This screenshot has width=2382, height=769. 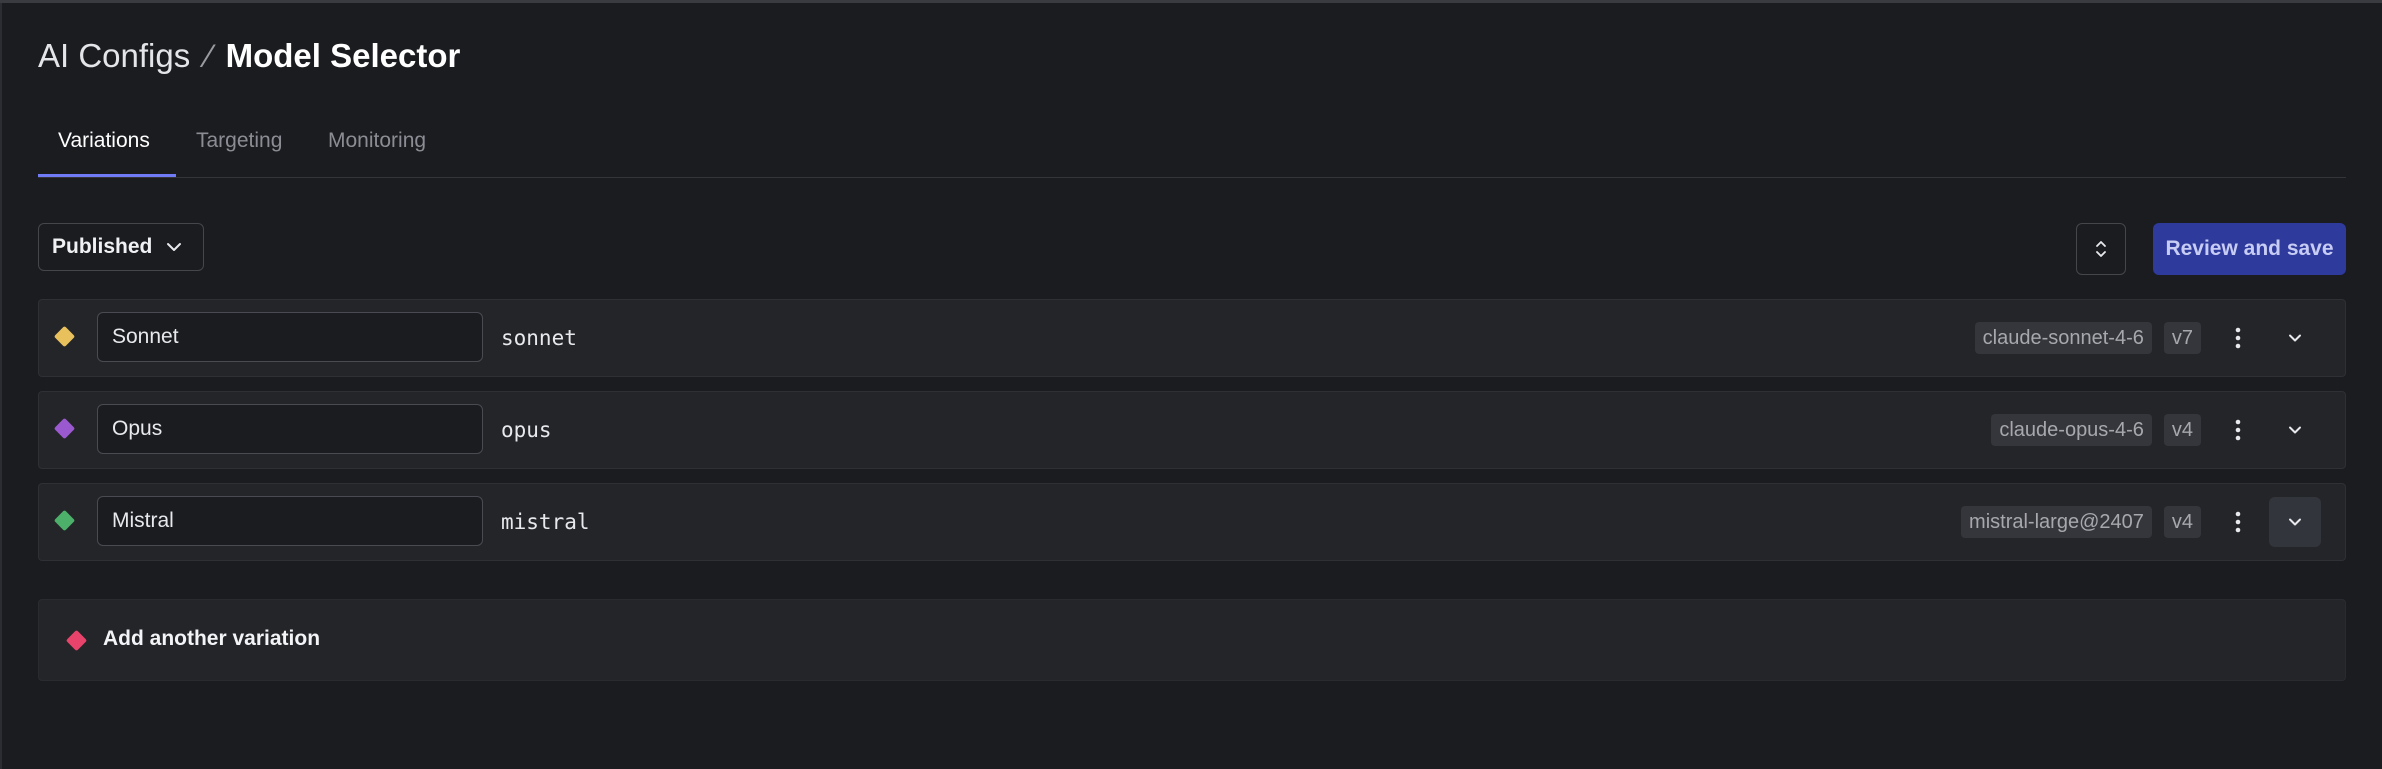 I want to click on breadcrumb-parent-link: AI Configs, so click(x=114, y=56).